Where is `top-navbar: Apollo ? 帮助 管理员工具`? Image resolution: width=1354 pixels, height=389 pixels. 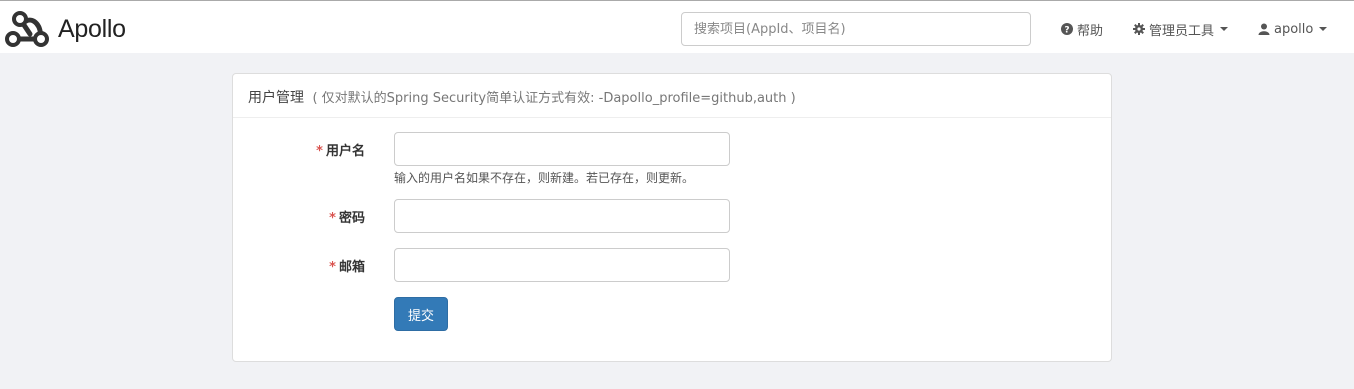
top-navbar: Apollo ? 帮助 管理员工具 is located at coordinates (677, 26).